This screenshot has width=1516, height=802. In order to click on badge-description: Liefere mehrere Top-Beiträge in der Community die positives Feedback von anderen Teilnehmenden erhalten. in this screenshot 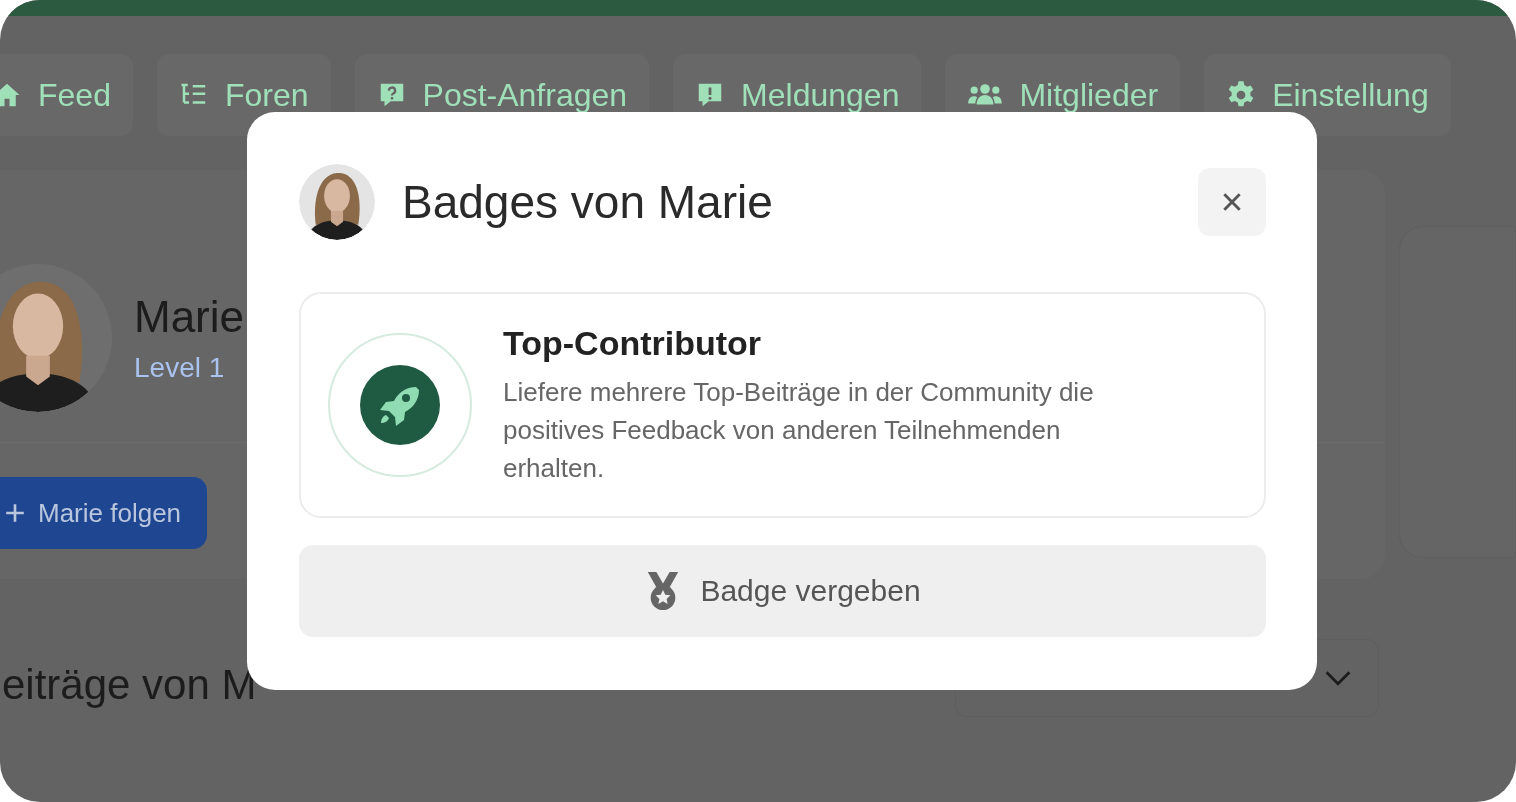, I will do `click(799, 430)`.